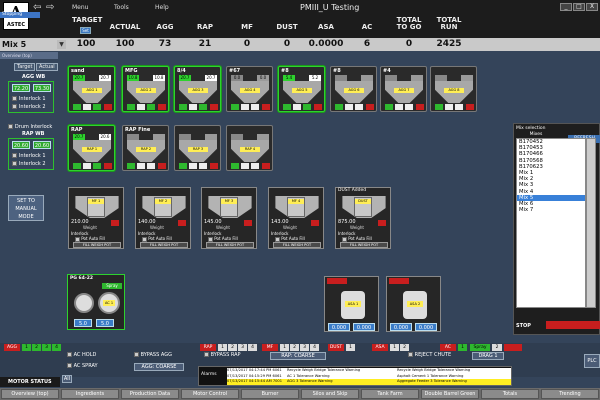 The height and width of the screenshot is (400, 600). What do you see at coordinates (159, 367) in the screenshot?
I see `agg-coarse-button: AGG: COARSE` at bounding box center [159, 367].